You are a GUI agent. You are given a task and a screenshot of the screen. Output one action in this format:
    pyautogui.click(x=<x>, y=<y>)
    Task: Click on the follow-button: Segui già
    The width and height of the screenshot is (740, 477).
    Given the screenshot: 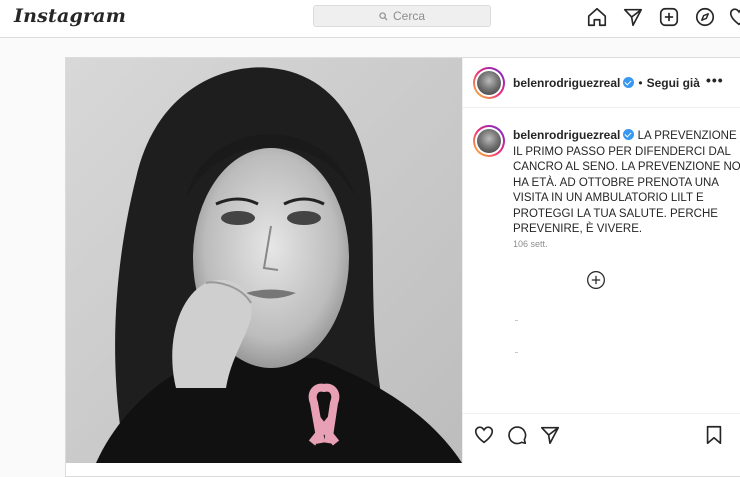 What is the action you would take?
    pyautogui.click(x=673, y=83)
    